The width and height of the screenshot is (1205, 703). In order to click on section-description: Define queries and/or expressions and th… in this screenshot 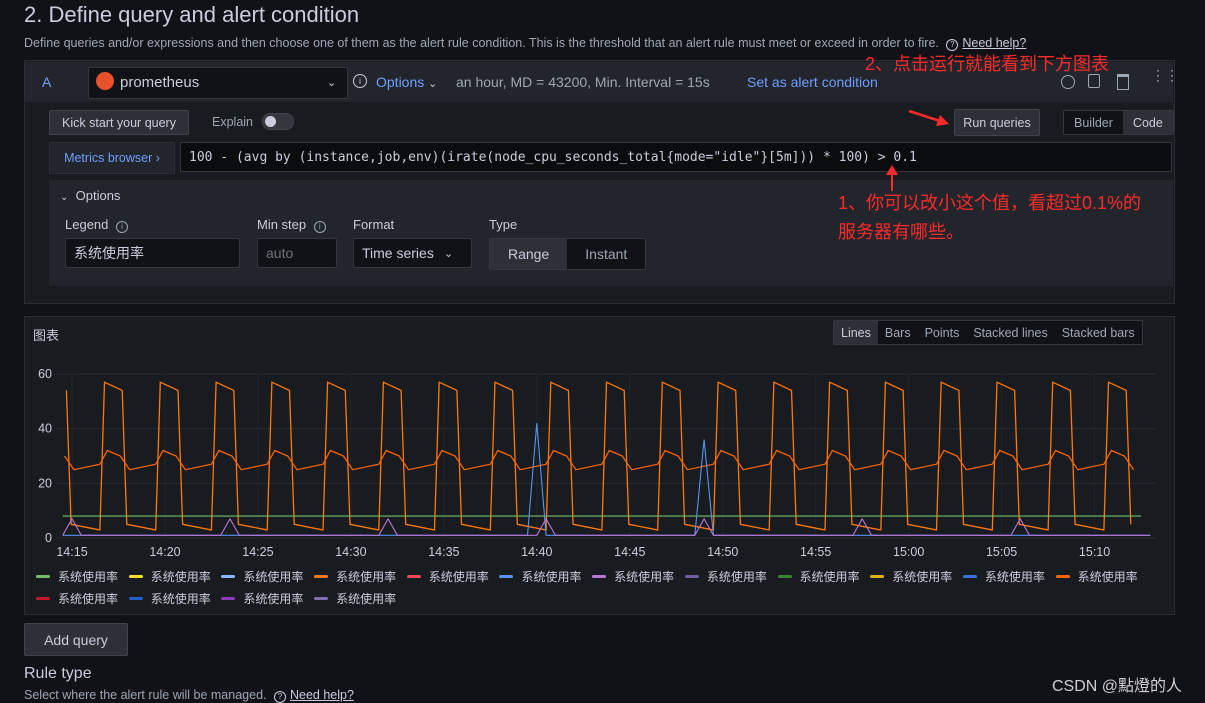, I will do `click(525, 43)`.